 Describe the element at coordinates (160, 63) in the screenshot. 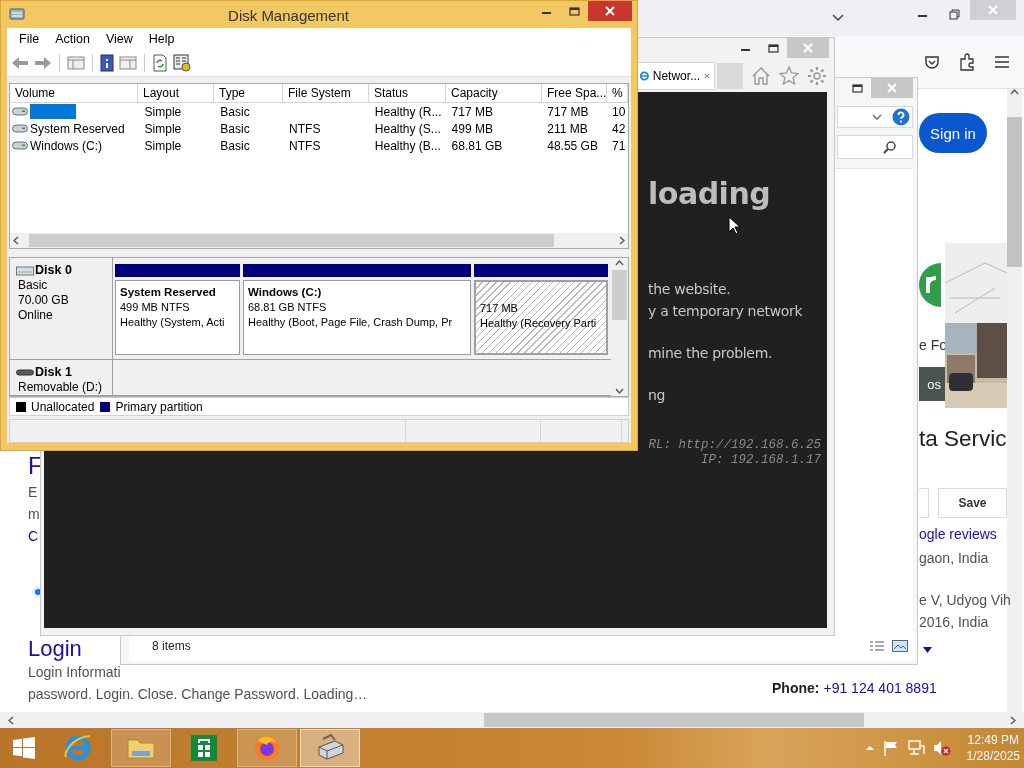

I see `refresh-icon` at that location.